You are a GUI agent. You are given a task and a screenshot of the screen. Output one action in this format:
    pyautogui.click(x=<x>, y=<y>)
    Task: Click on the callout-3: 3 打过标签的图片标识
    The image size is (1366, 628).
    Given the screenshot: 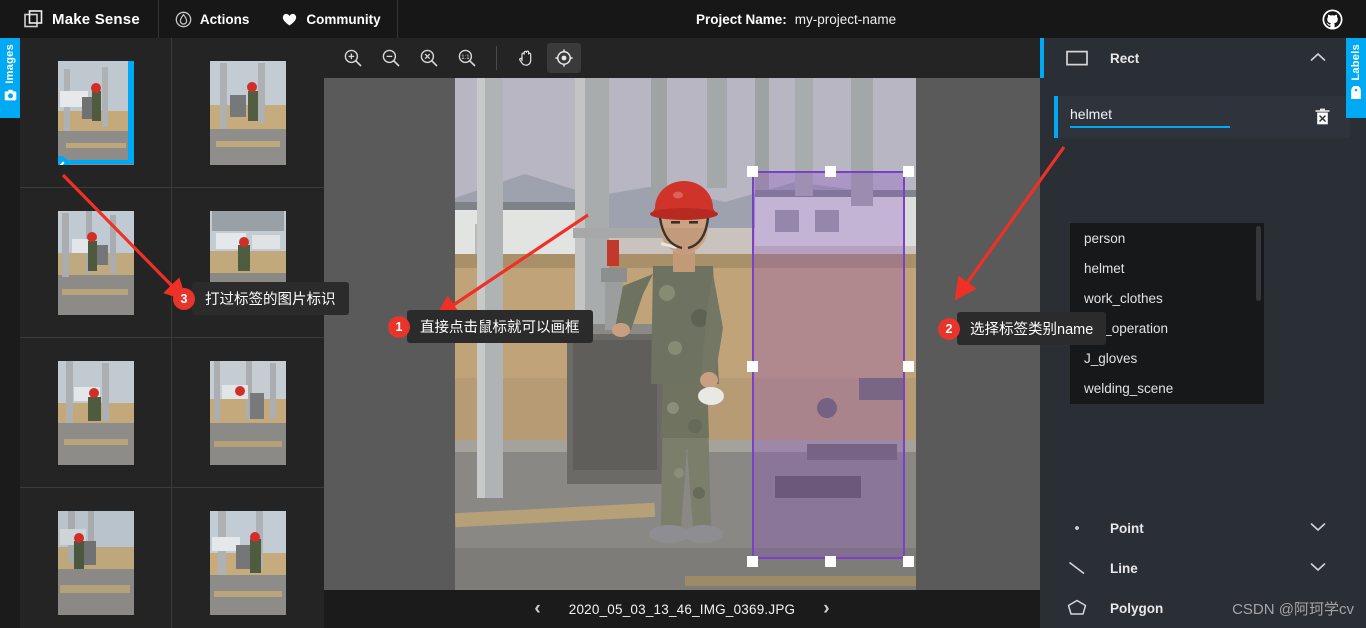 What is the action you would take?
    pyautogui.click(x=261, y=298)
    